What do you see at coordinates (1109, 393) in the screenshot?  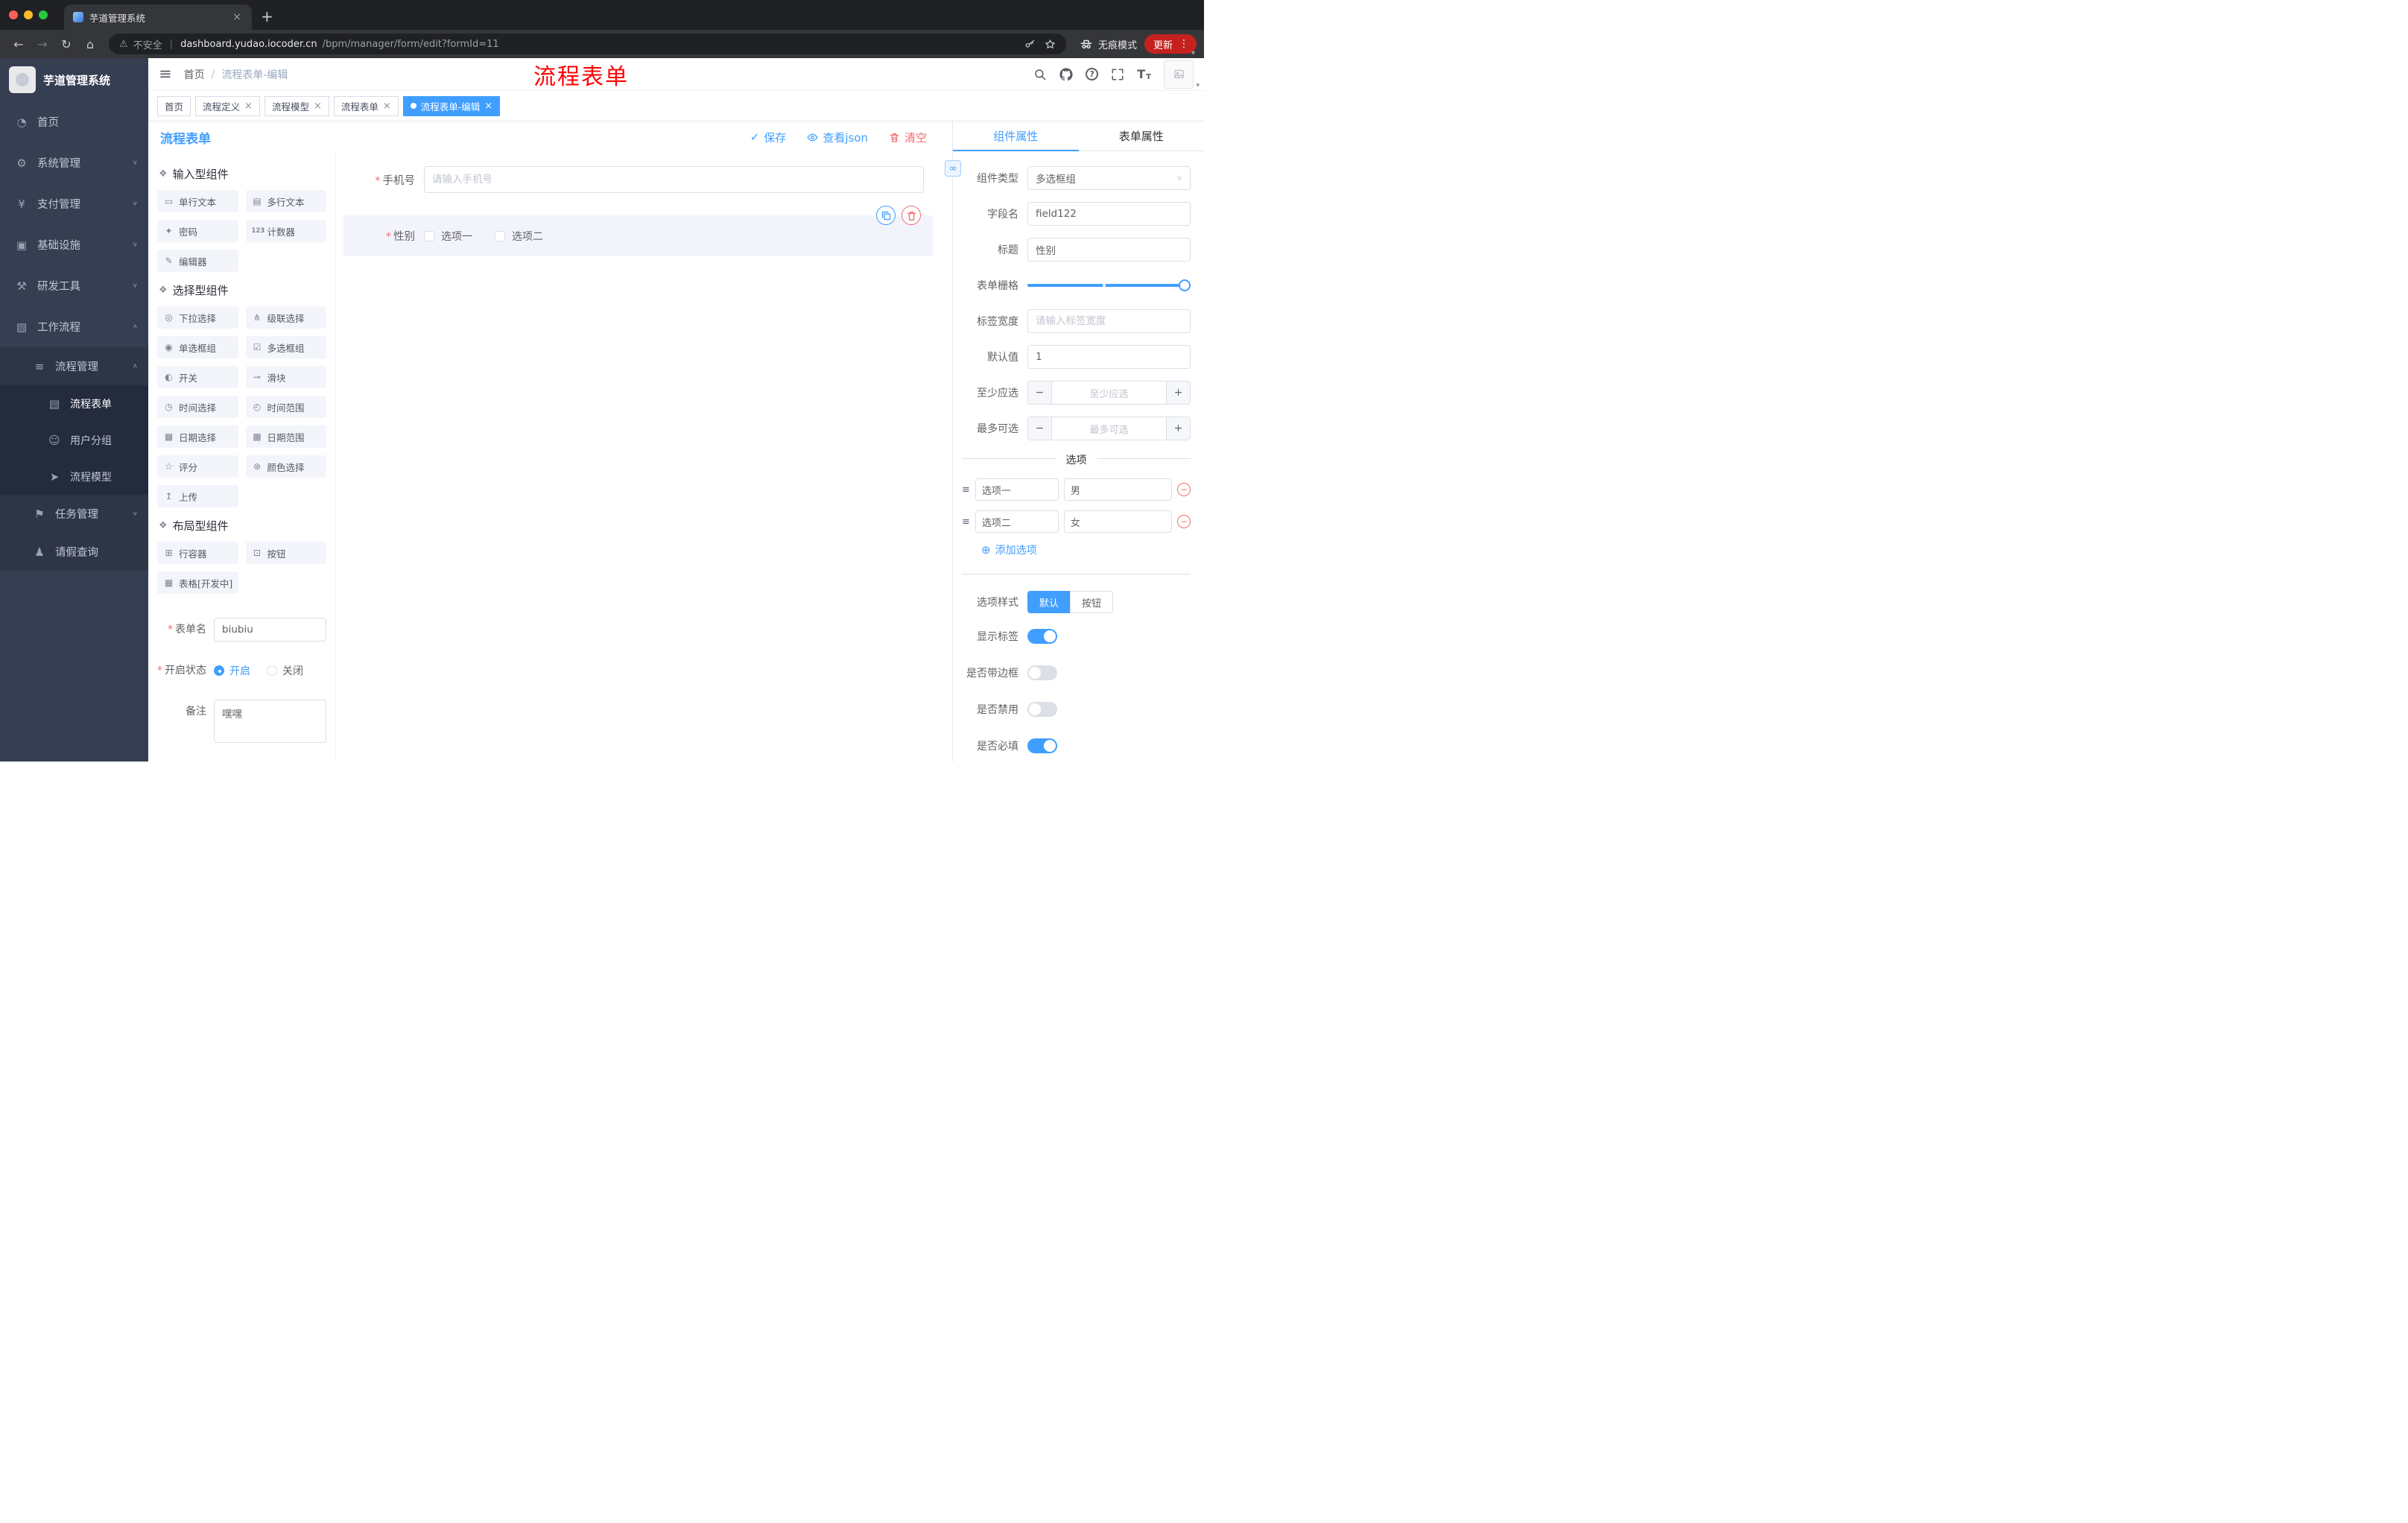 I see `min-select-value: 至少应选` at bounding box center [1109, 393].